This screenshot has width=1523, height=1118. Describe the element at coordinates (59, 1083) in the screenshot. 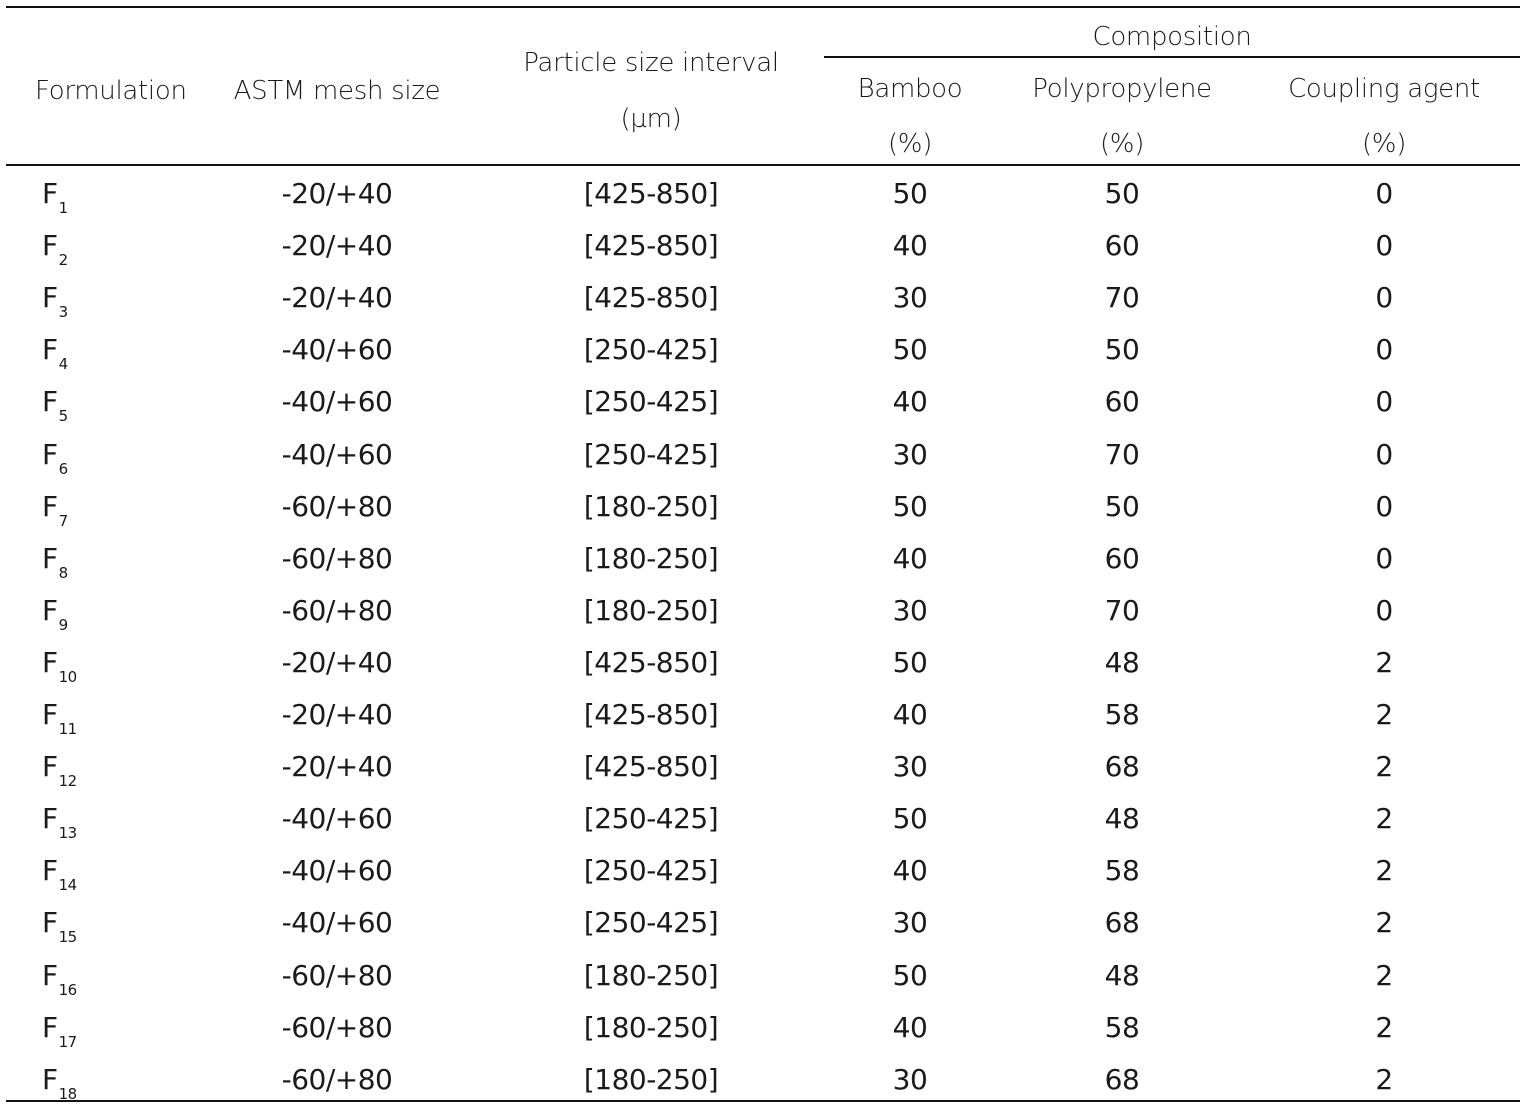

I see `cell-formulation: F18` at that location.